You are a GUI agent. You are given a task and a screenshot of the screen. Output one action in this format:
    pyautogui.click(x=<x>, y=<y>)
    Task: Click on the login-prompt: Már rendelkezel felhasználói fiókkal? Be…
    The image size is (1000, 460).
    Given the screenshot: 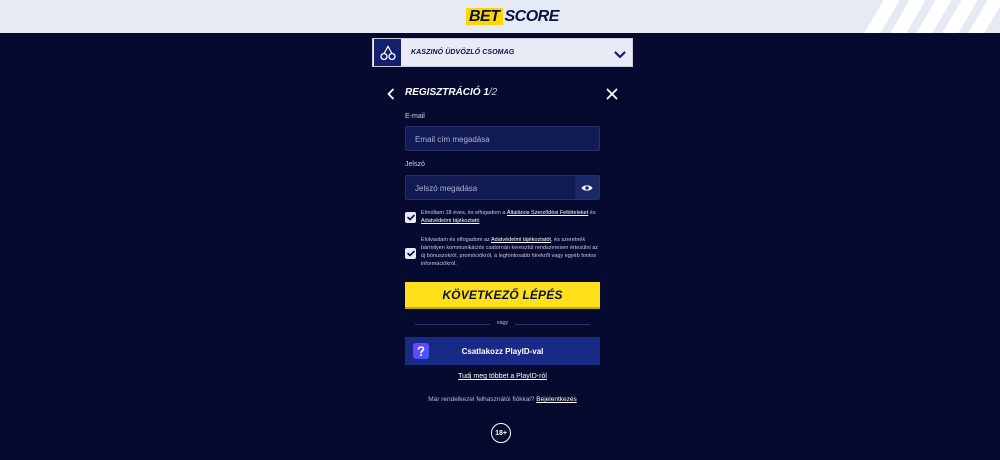 What is the action you would take?
    pyautogui.click(x=502, y=399)
    